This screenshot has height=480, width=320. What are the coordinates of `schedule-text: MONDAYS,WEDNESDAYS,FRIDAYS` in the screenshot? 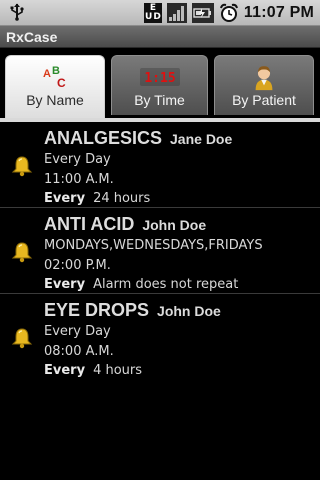 It's located at (153, 245).